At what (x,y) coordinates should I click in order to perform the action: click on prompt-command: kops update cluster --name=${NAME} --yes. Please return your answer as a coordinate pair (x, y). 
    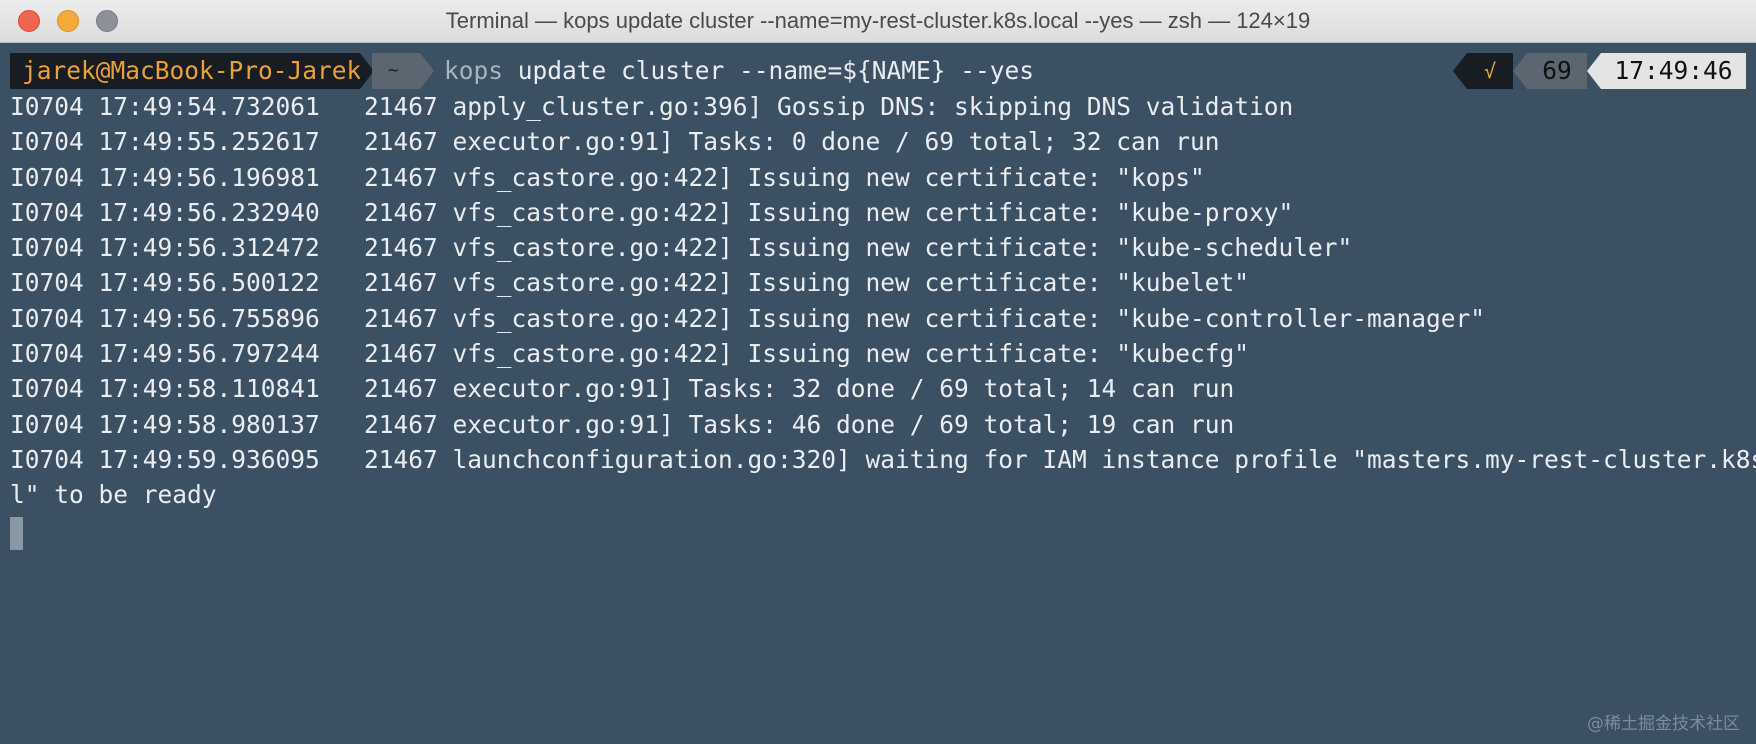
    Looking at the image, I should click on (739, 71).